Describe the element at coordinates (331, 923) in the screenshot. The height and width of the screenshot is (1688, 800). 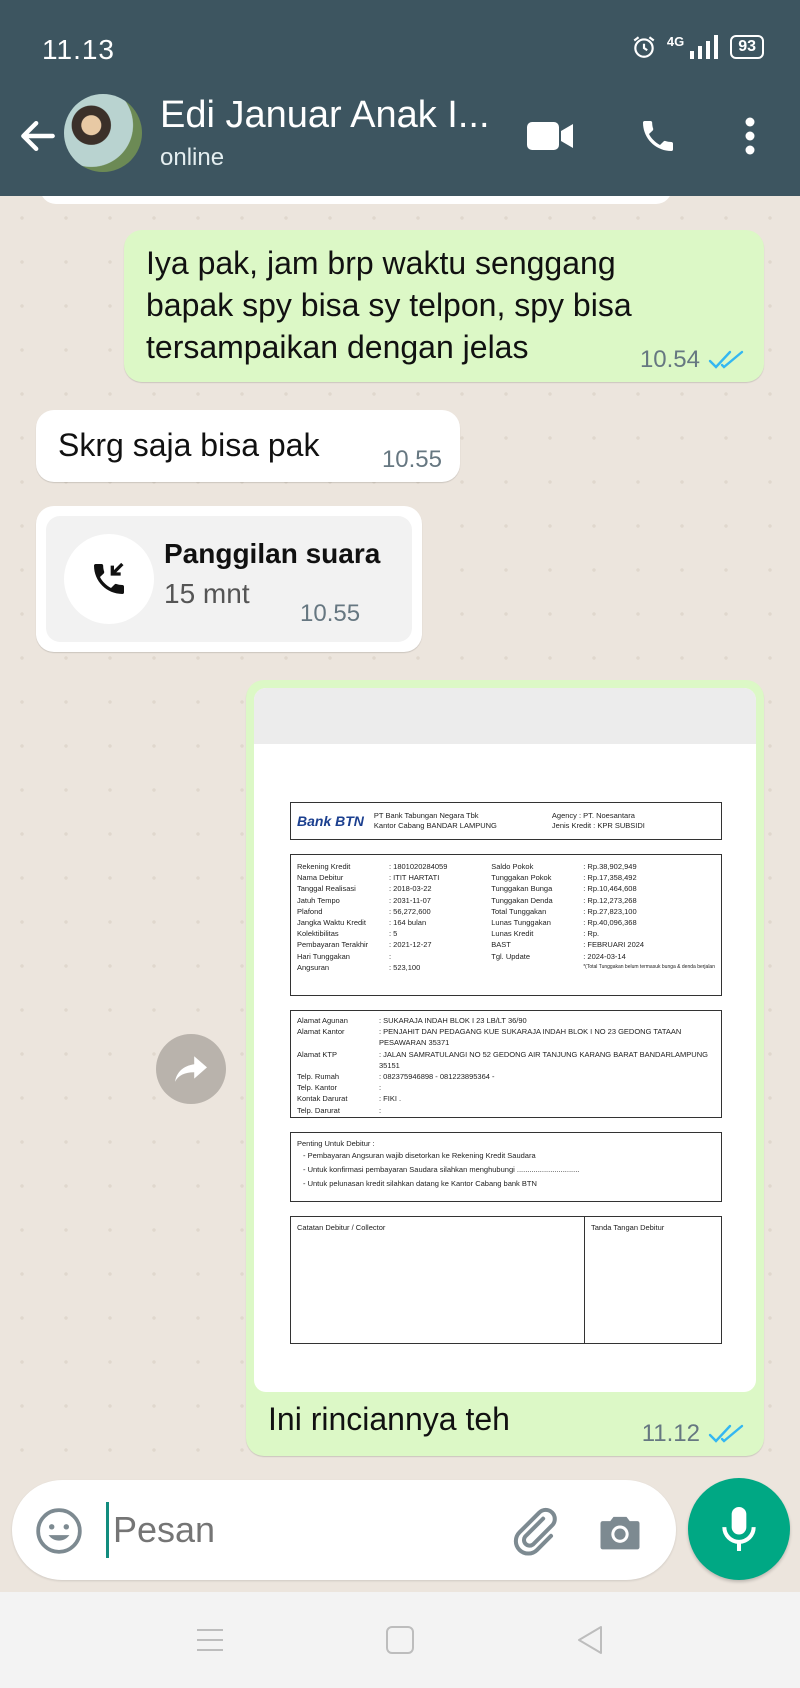
I see `field-label: Jangka Waktu Kredit` at that location.